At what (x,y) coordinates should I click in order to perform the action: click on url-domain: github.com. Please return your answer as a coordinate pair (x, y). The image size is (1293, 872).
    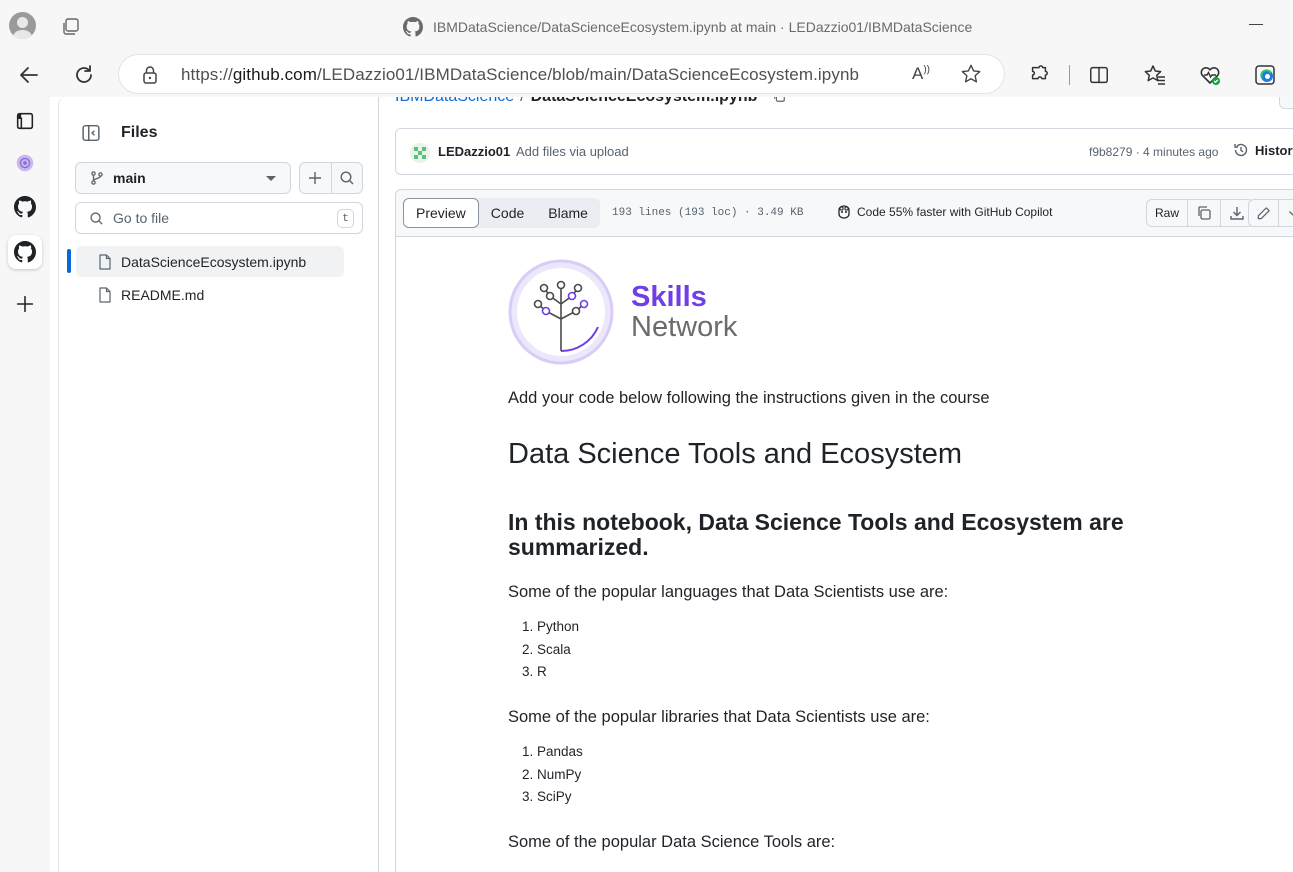
    Looking at the image, I should click on (274, 74).